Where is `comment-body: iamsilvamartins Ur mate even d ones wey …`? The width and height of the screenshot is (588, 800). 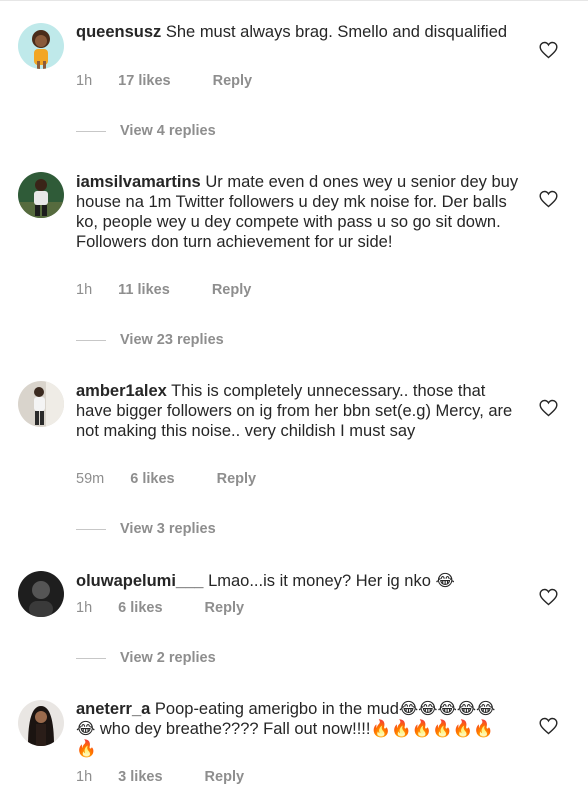 comment-body: iamsilvamartins Ur mate even d ones wey … is located at coordinates (301, 212).